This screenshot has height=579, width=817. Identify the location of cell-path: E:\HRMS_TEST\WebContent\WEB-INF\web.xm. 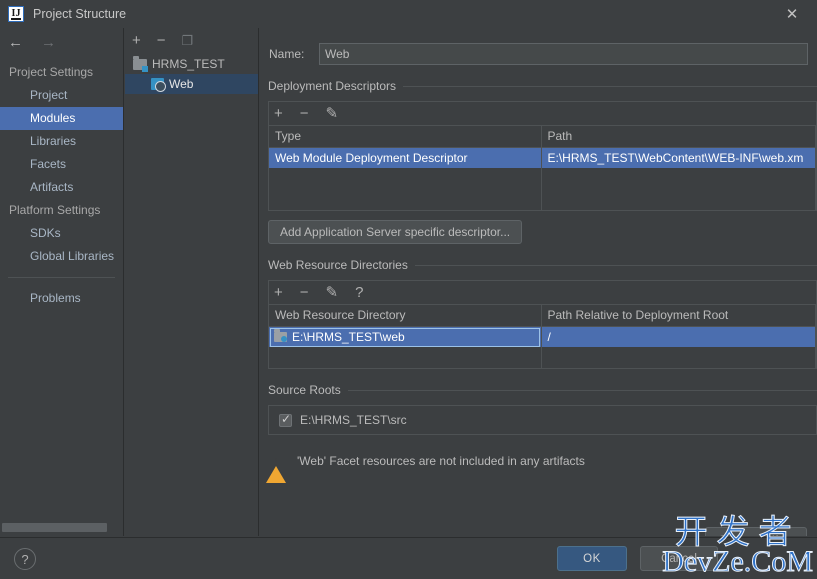
(678, 157).